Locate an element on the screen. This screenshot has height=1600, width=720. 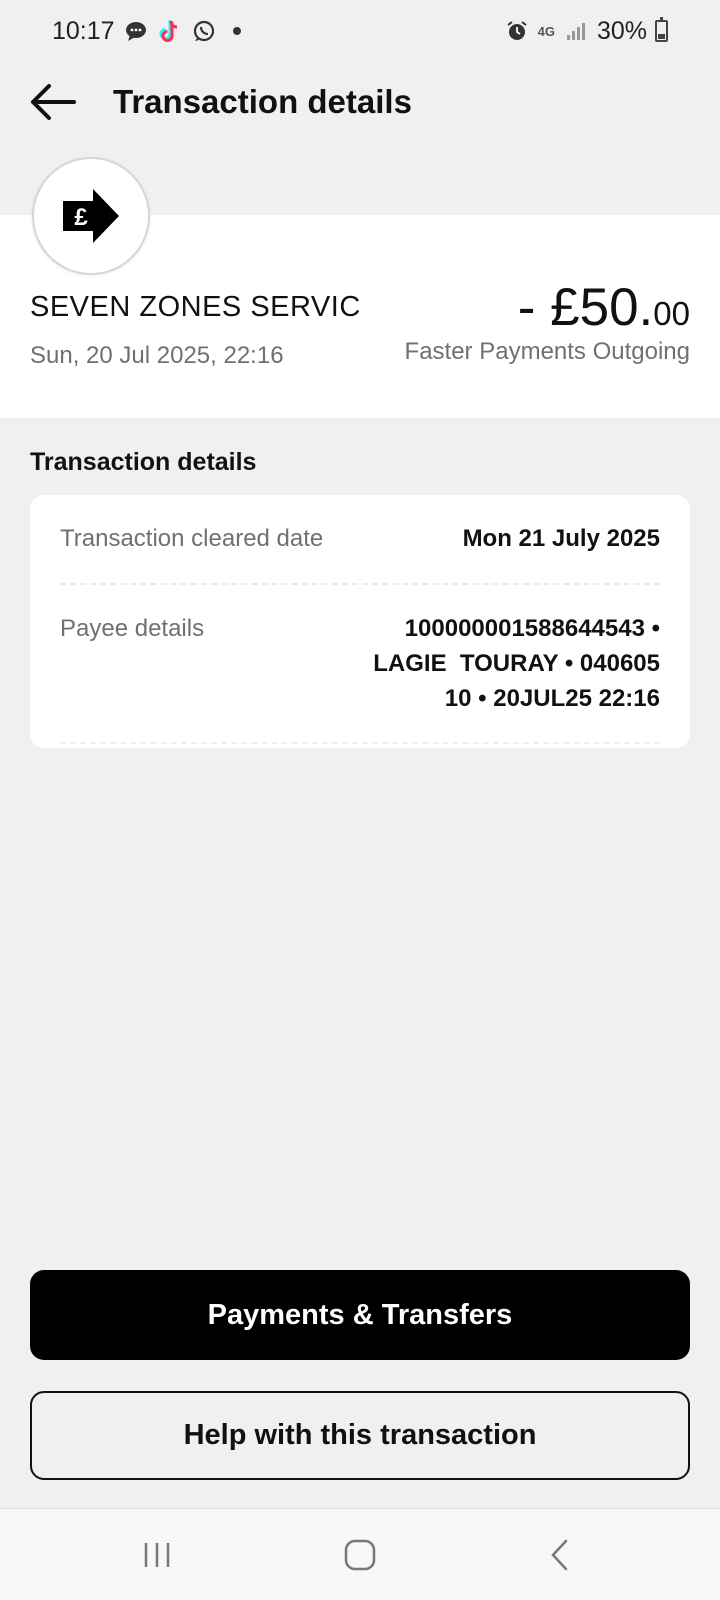
merchant-avatar: £ is located at coordinates (91, 216).